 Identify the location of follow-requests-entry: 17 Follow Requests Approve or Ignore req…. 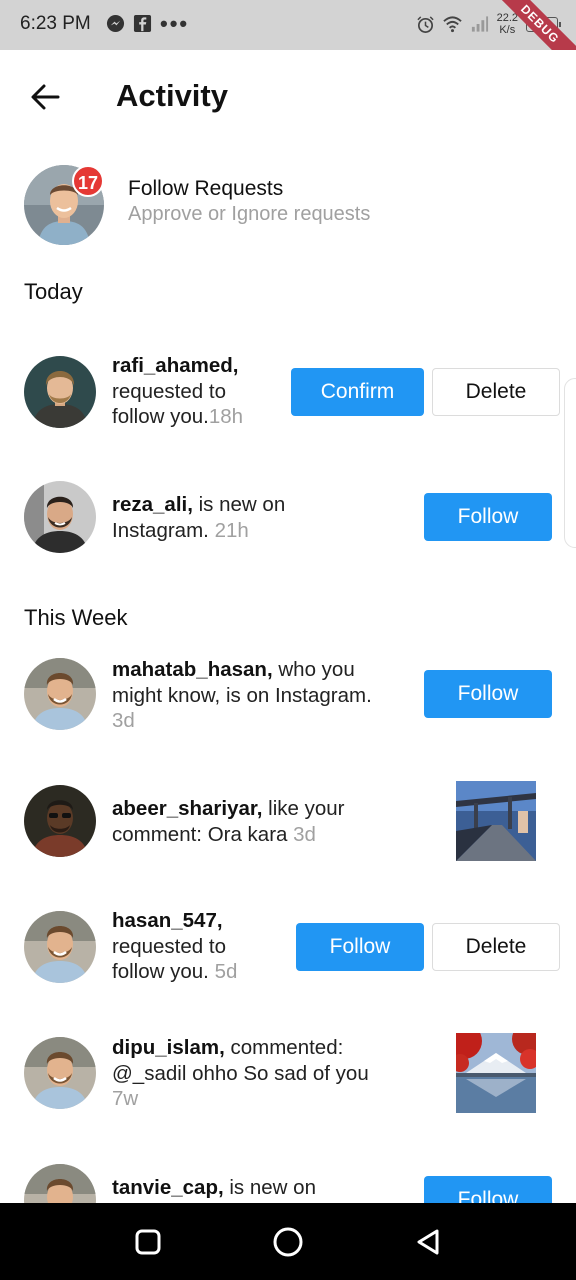
(288, 205).